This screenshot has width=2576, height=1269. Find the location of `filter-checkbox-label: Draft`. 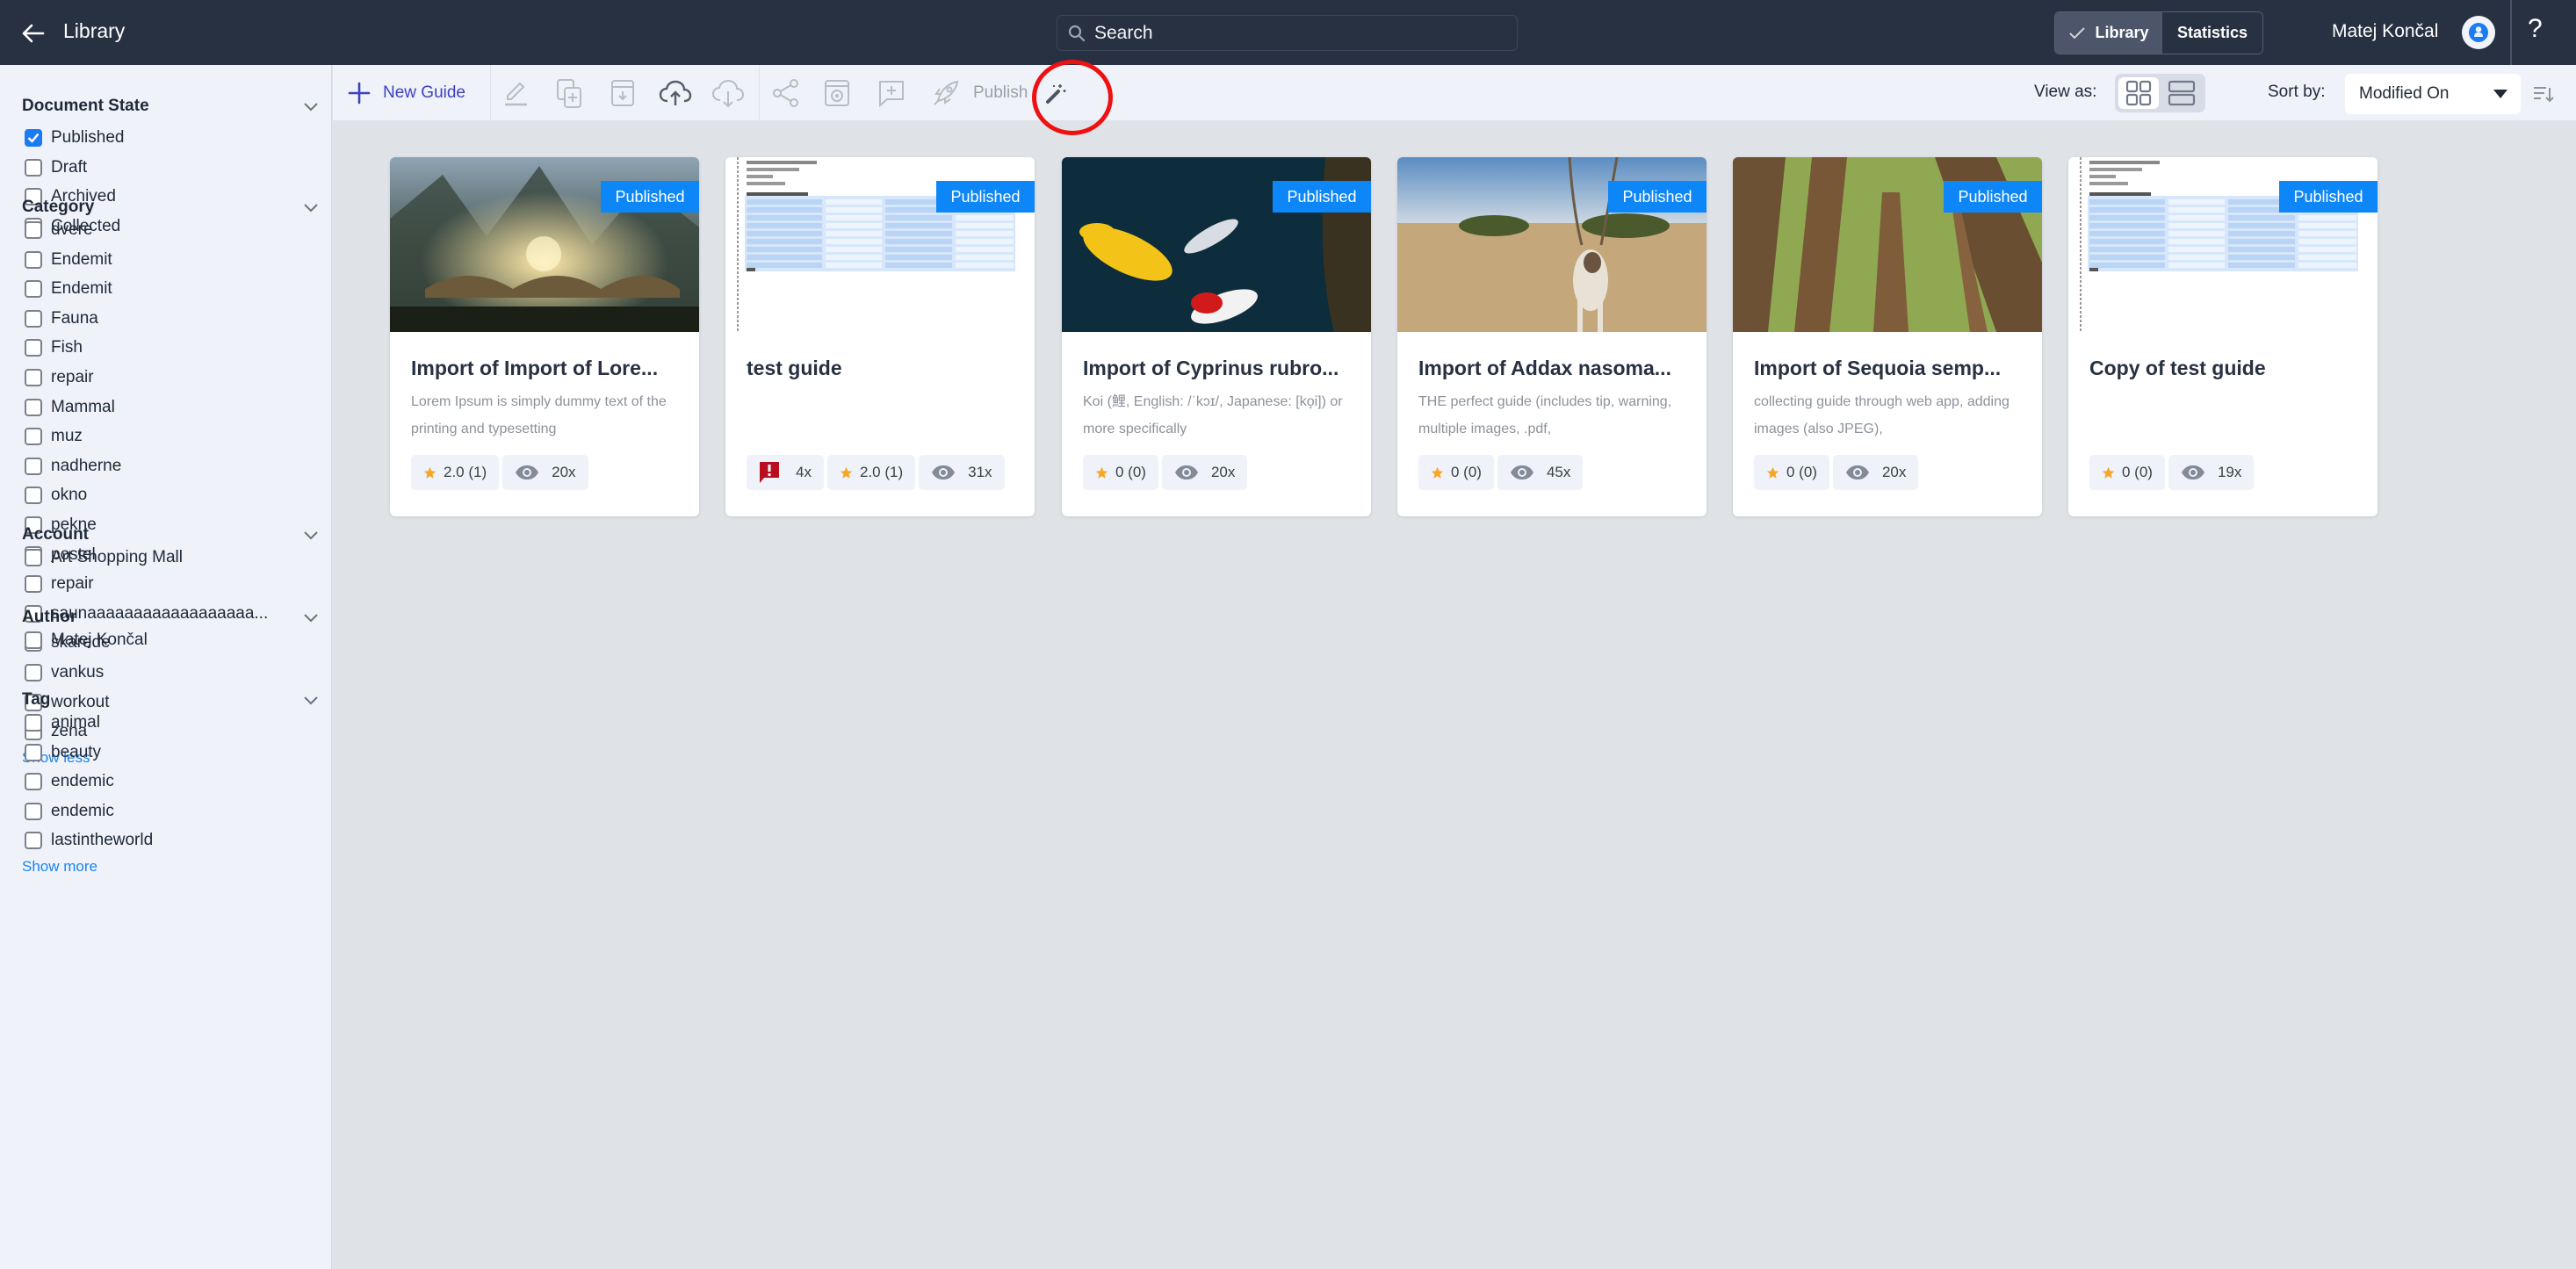

filter-checkbox-label: Draft is located at coordinates (69, 167).